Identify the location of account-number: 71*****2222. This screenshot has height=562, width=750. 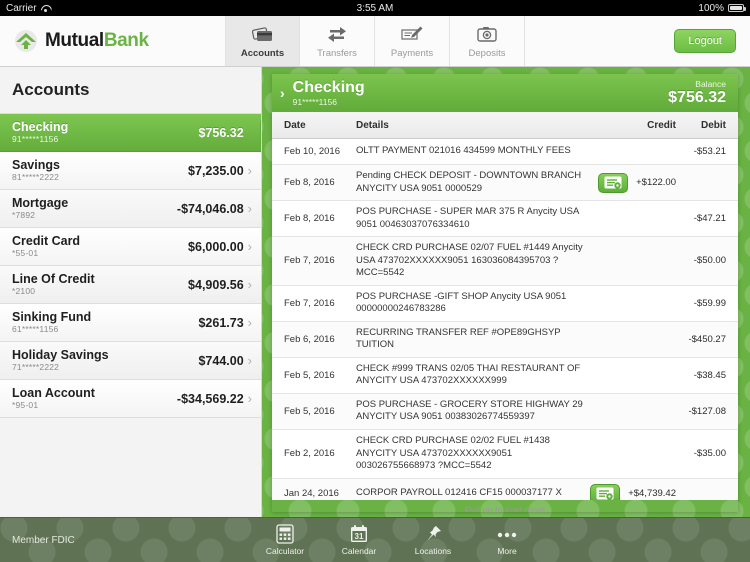
(36, 367).